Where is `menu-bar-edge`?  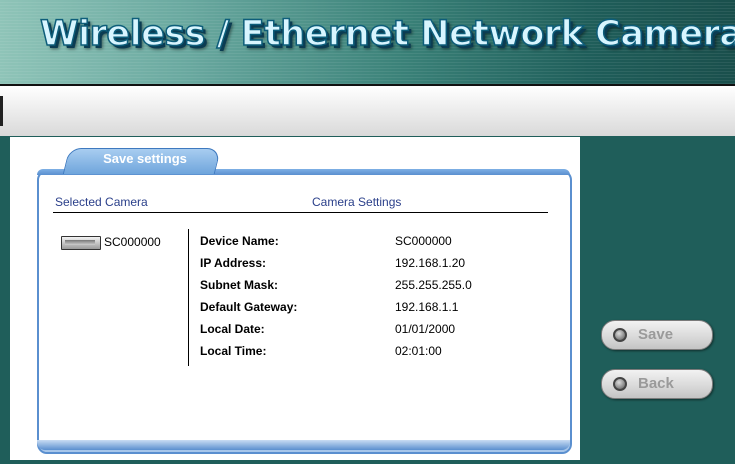 menu-bar-edge is located at coordinates (1, 111).